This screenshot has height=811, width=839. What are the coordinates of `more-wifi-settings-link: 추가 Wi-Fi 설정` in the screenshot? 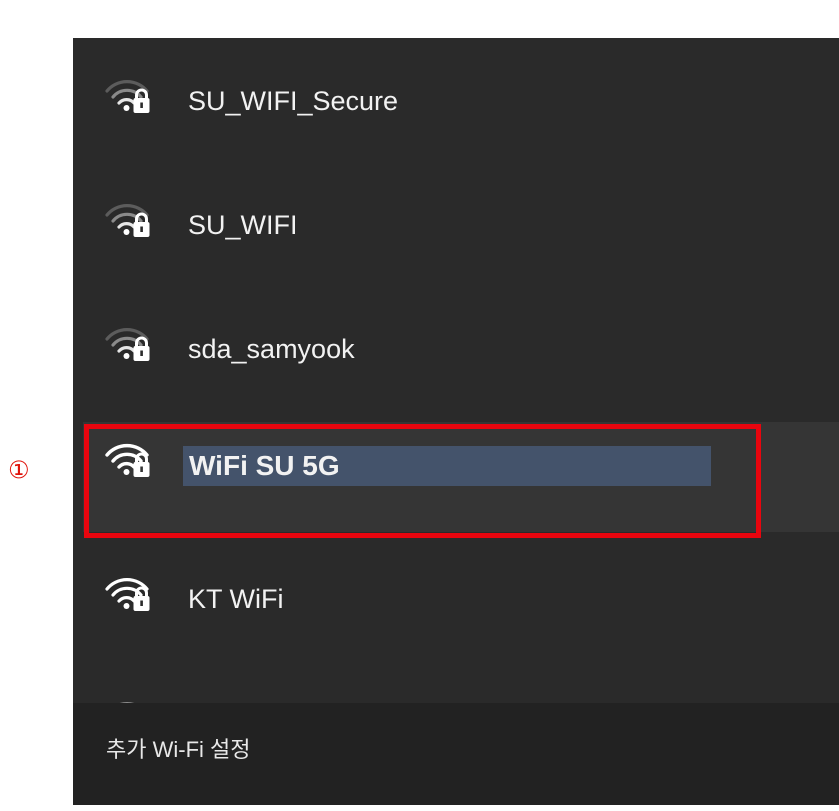 It's located at (178, 750).